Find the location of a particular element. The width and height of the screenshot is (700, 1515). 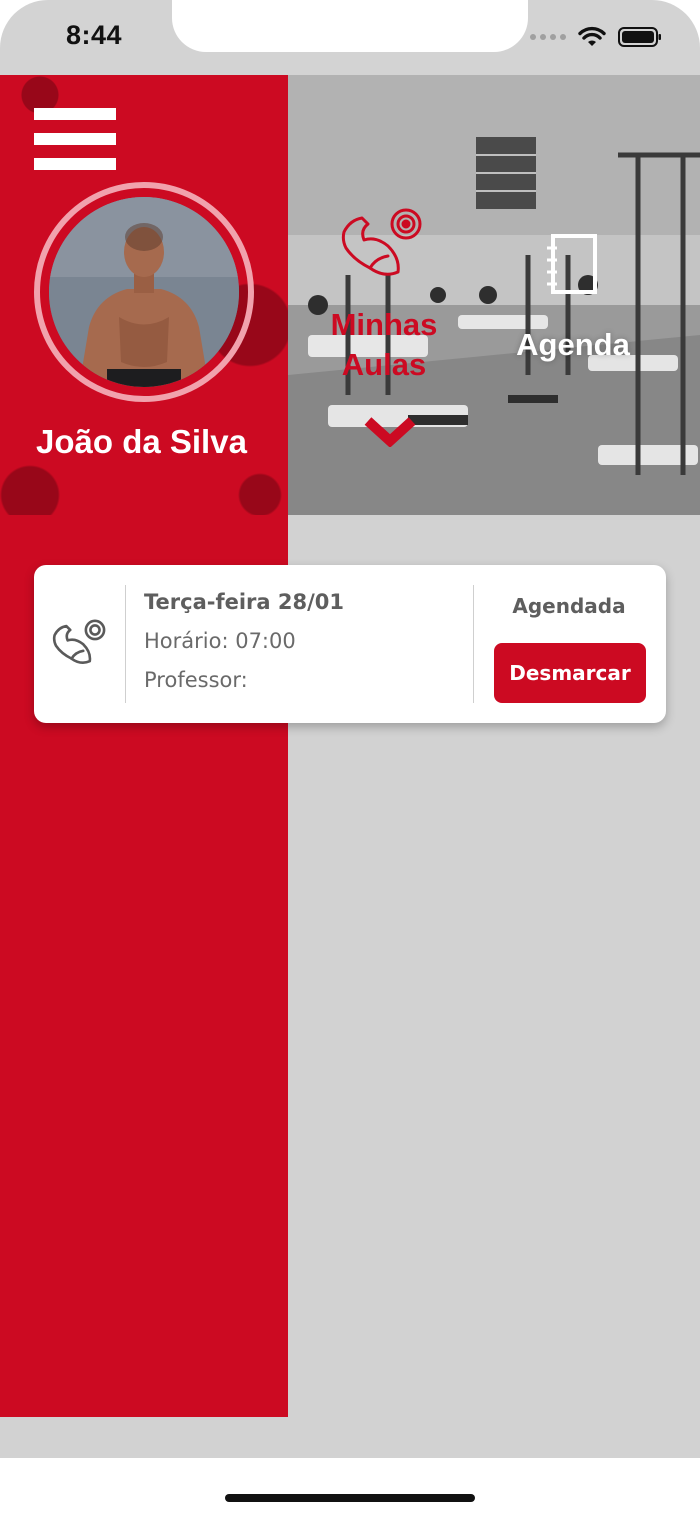

avatar is located at coordinates (144, 292).